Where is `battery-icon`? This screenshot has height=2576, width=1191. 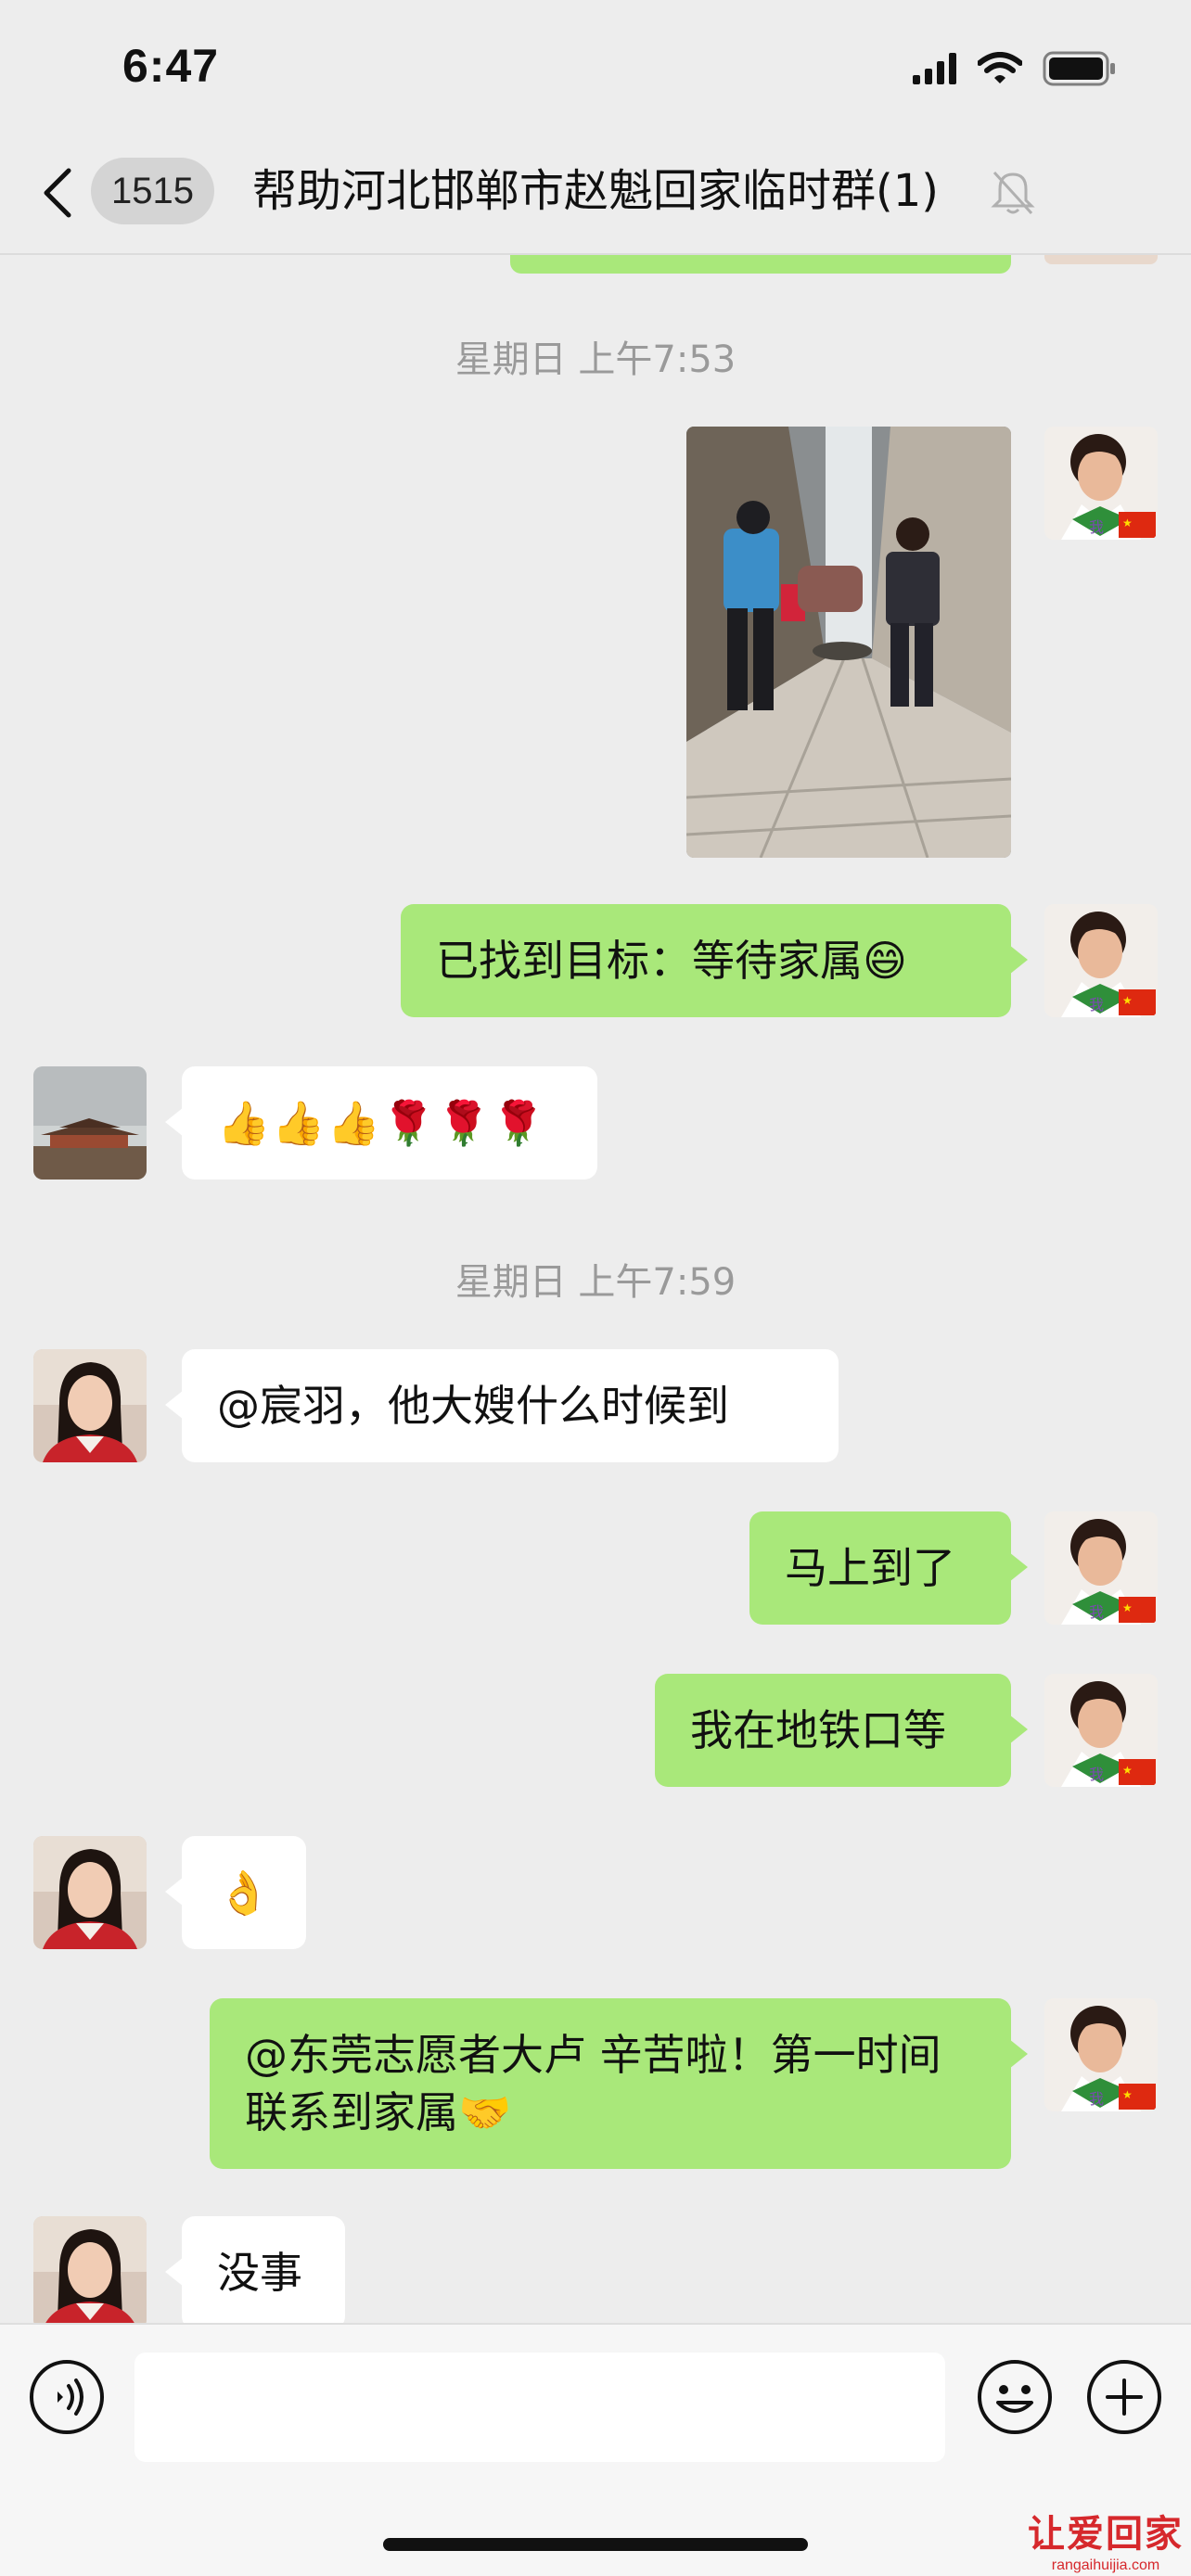 battery-icon is located at coordinates (1079, 68).